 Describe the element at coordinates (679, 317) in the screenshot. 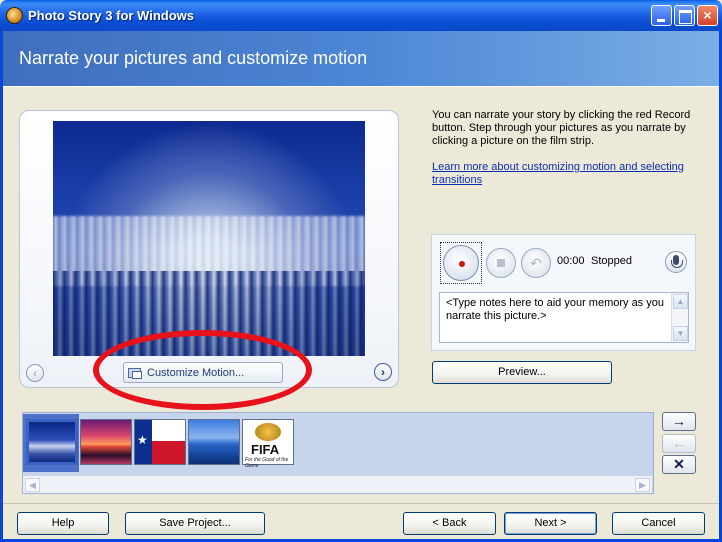

I see `notes-scrollbar: ▲ ▼` at that location.